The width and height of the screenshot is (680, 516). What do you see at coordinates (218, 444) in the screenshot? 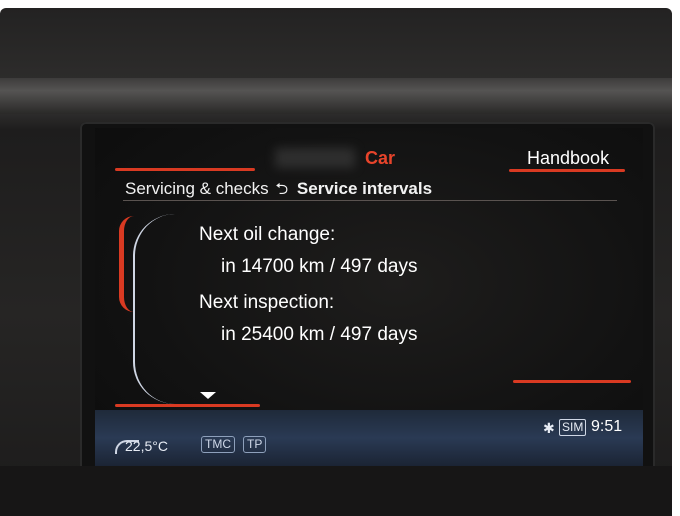
I see `tmc-badge: TMC` at bounding box center [218, 444].